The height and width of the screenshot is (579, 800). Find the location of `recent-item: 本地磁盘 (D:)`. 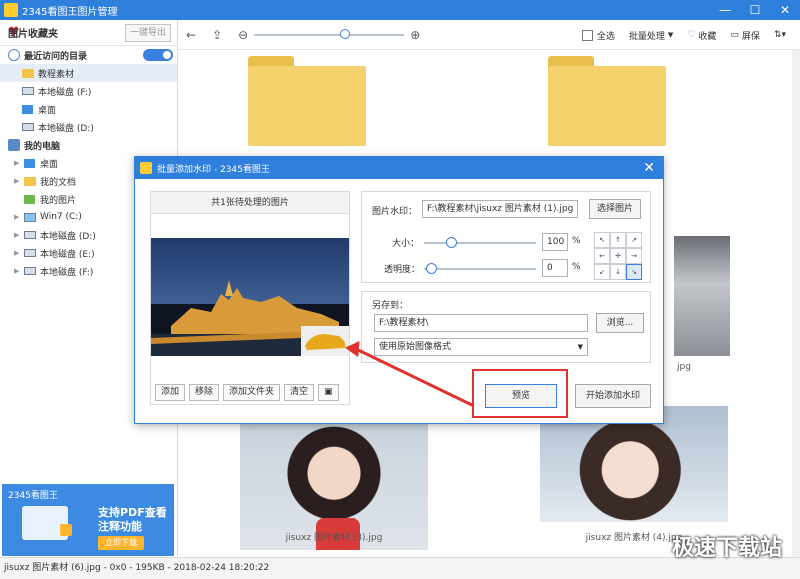

recent-item: 本地磁盘 (D:) is located at coordinates (88, 127).